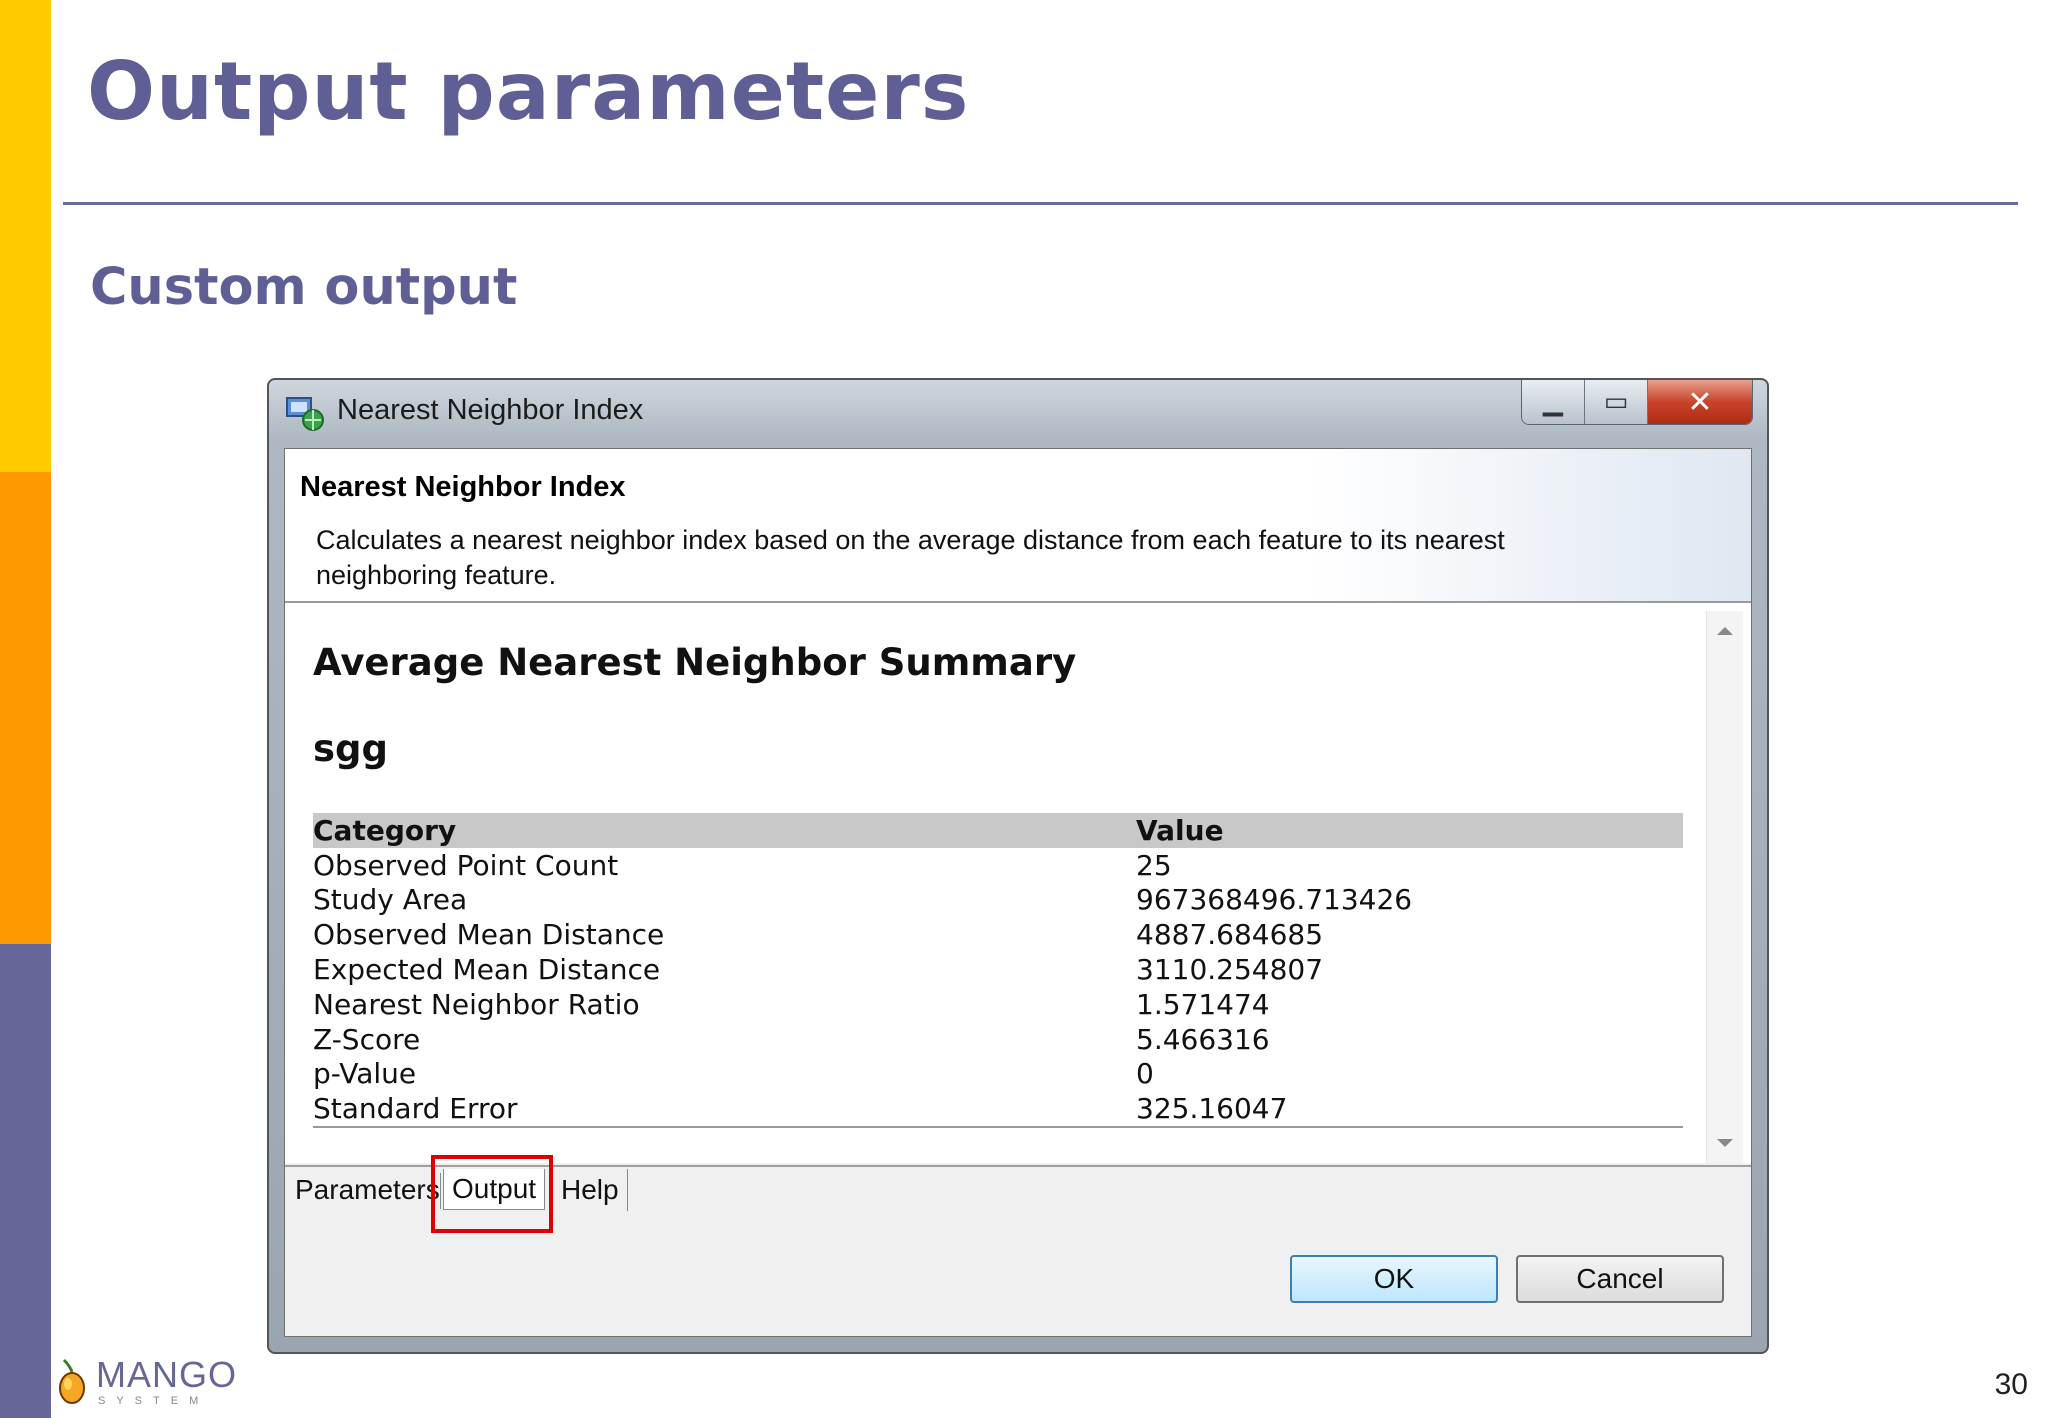  I want to click on table-row: p-Value 0, so click(998, 1074).